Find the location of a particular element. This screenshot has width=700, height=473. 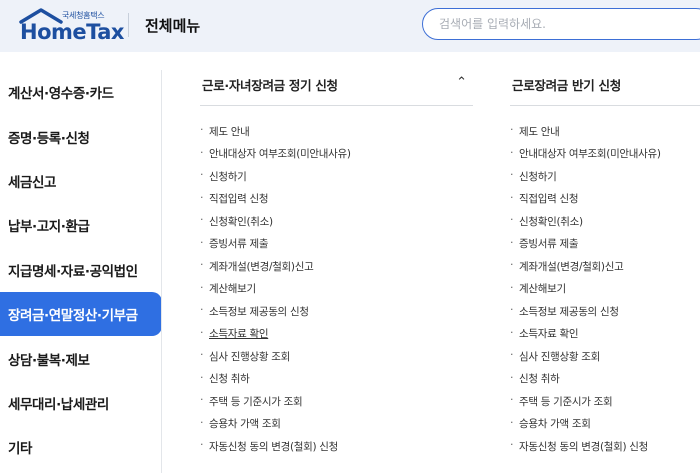

sidebar-item-consultation: 상담·불복·제보 is located at coordinates (81, 358).